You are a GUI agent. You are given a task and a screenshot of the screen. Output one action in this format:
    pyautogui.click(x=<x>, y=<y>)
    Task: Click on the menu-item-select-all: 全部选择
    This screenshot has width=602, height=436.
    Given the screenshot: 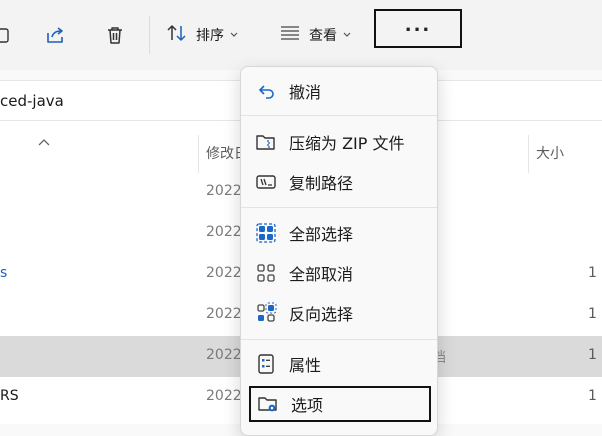 What is the action you would take?
    pyautogui.click(x=340, y=233)
    